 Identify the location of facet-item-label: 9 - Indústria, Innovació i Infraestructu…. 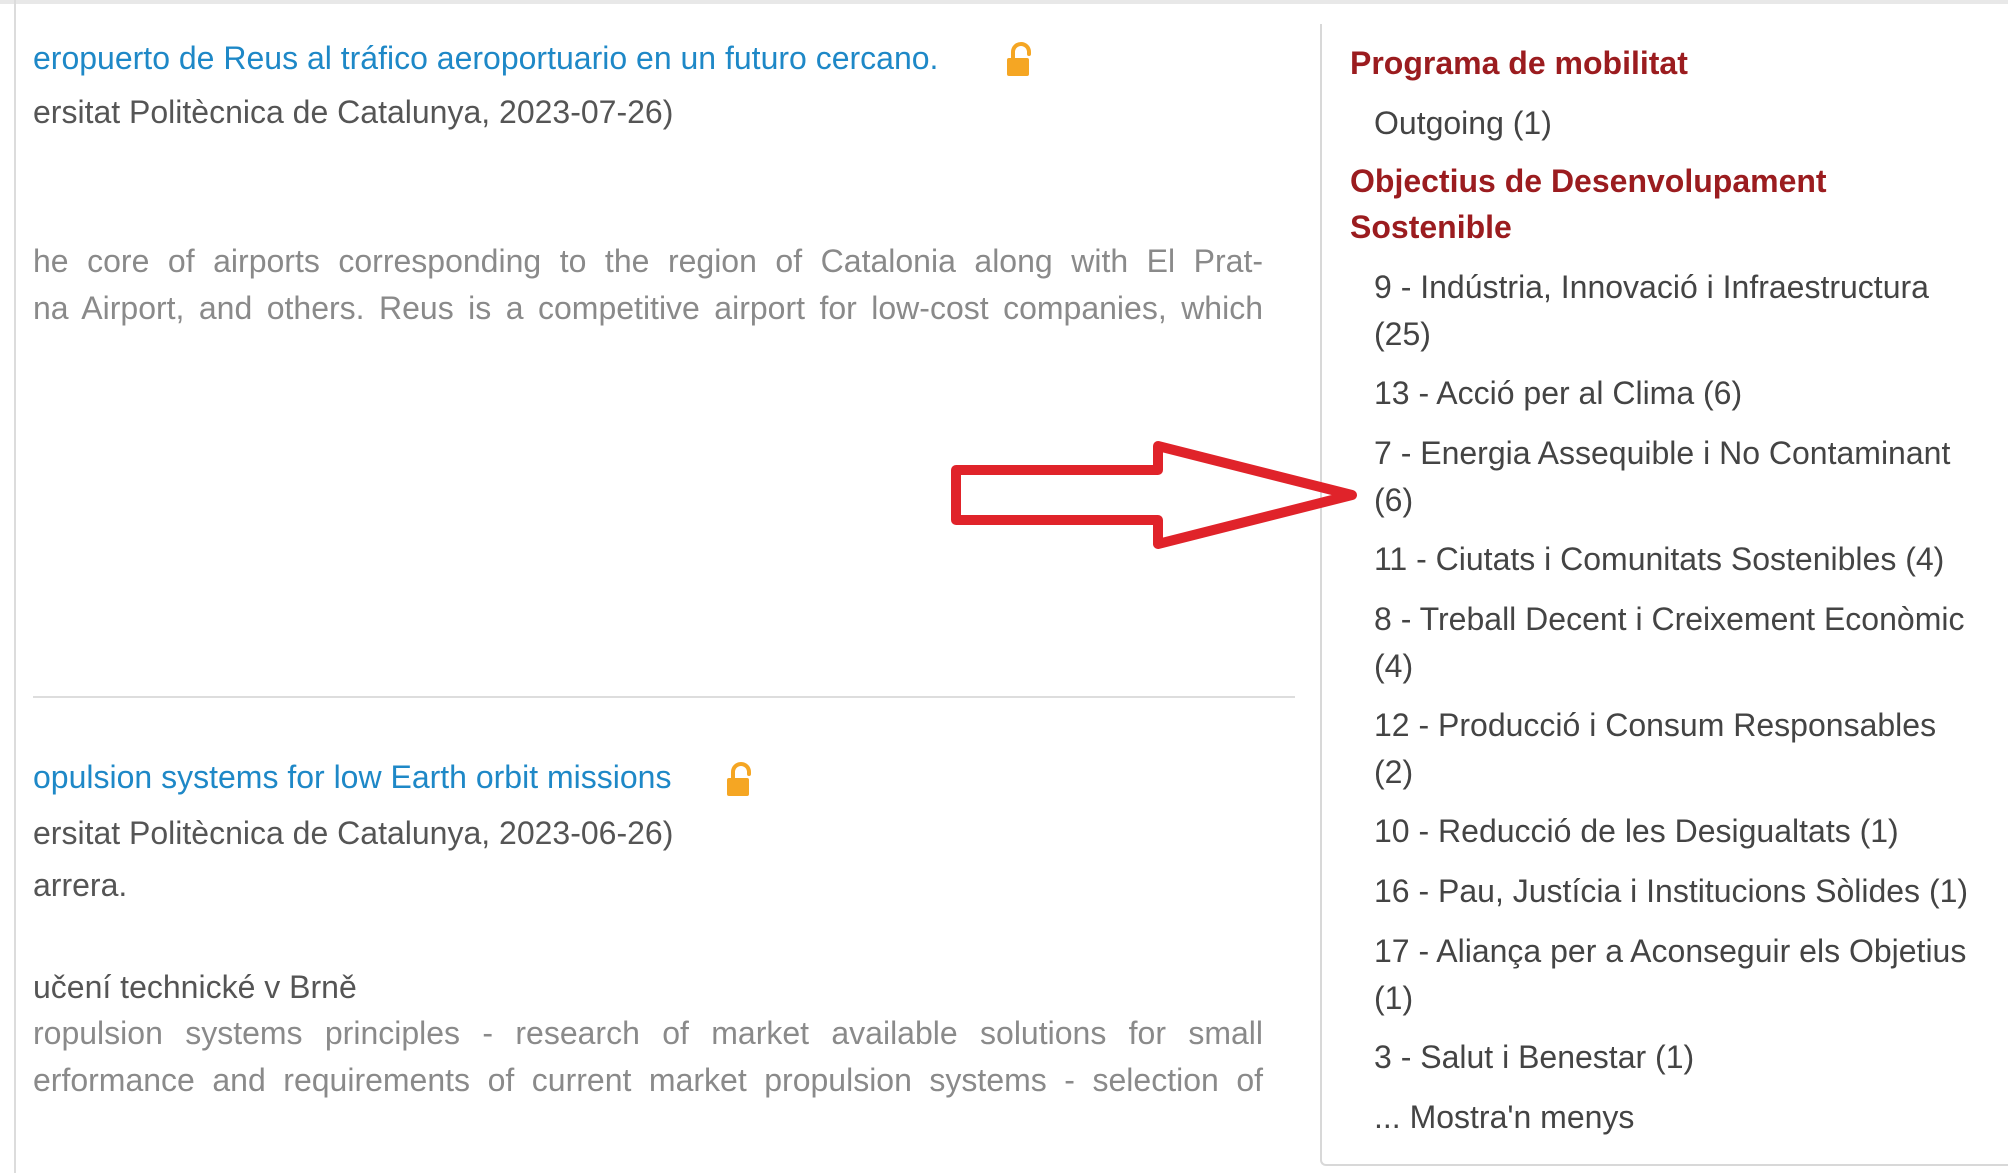
(1651, 287).